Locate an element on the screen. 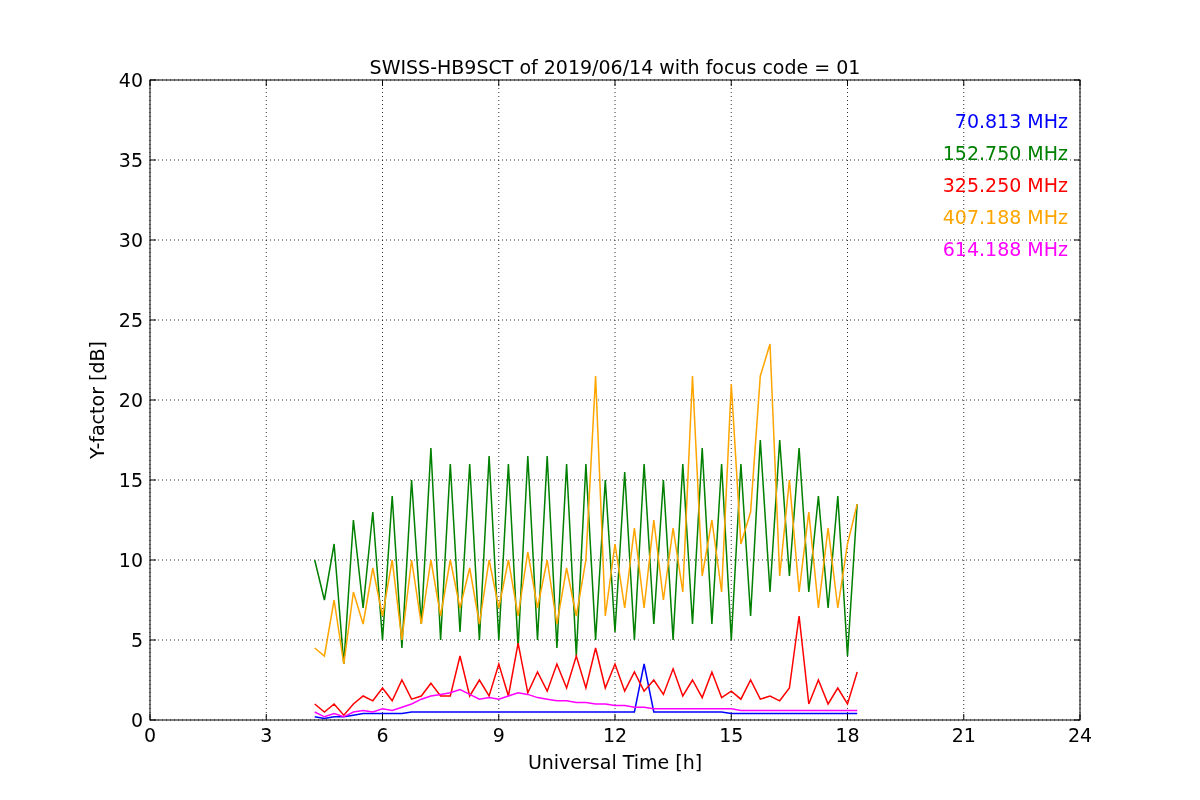 The height and width of the screenshot is (800, 1200). legend-label: 152.750 MHz is located at coordinates (1005, 153).